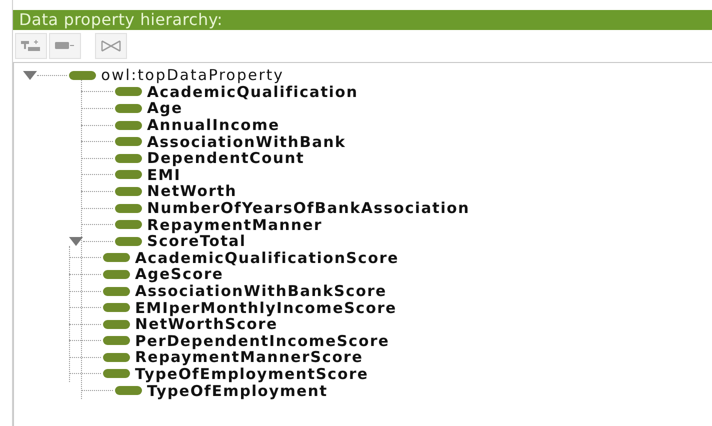 This screenshot has width=712, height=426. I want to click on add-sibling-icon, so click(65, 46).